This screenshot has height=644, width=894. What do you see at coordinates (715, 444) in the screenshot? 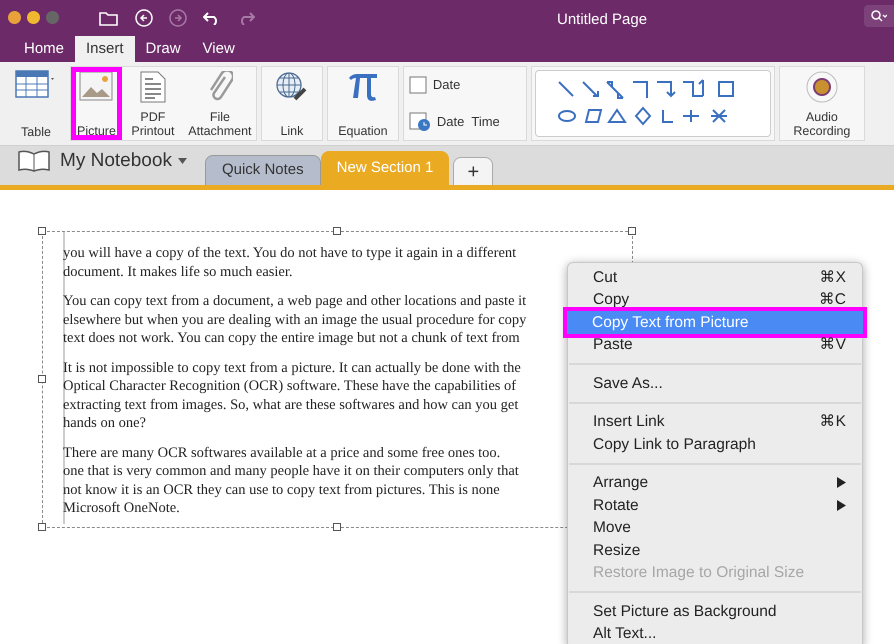
I see `menu-item: Copy Link to Paragraph` at bounding box center [715, 444].